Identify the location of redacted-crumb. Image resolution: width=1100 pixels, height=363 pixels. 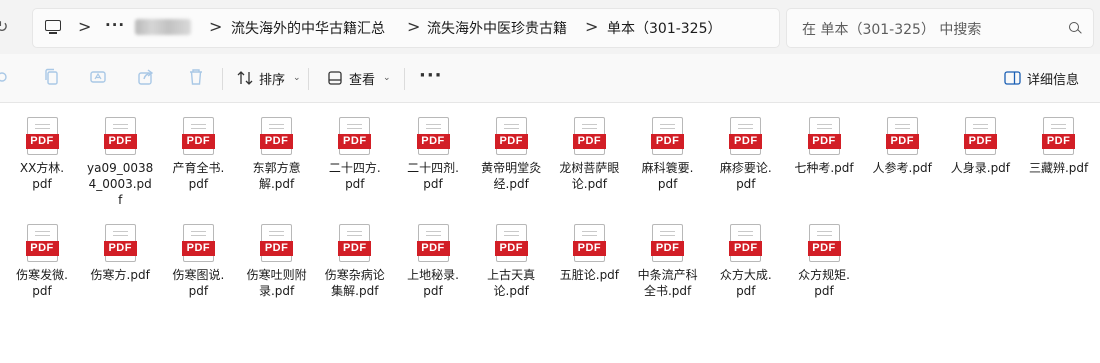
(163, 27).